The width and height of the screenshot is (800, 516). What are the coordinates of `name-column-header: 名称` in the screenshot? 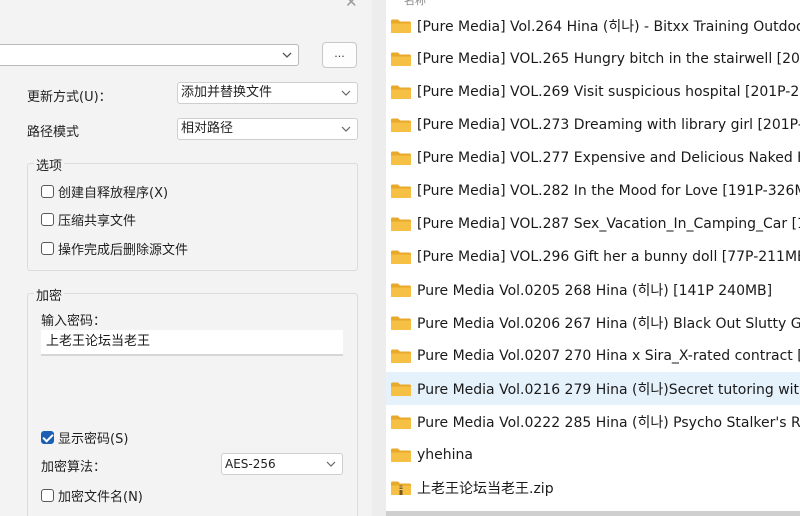 It's located at (415, 4).